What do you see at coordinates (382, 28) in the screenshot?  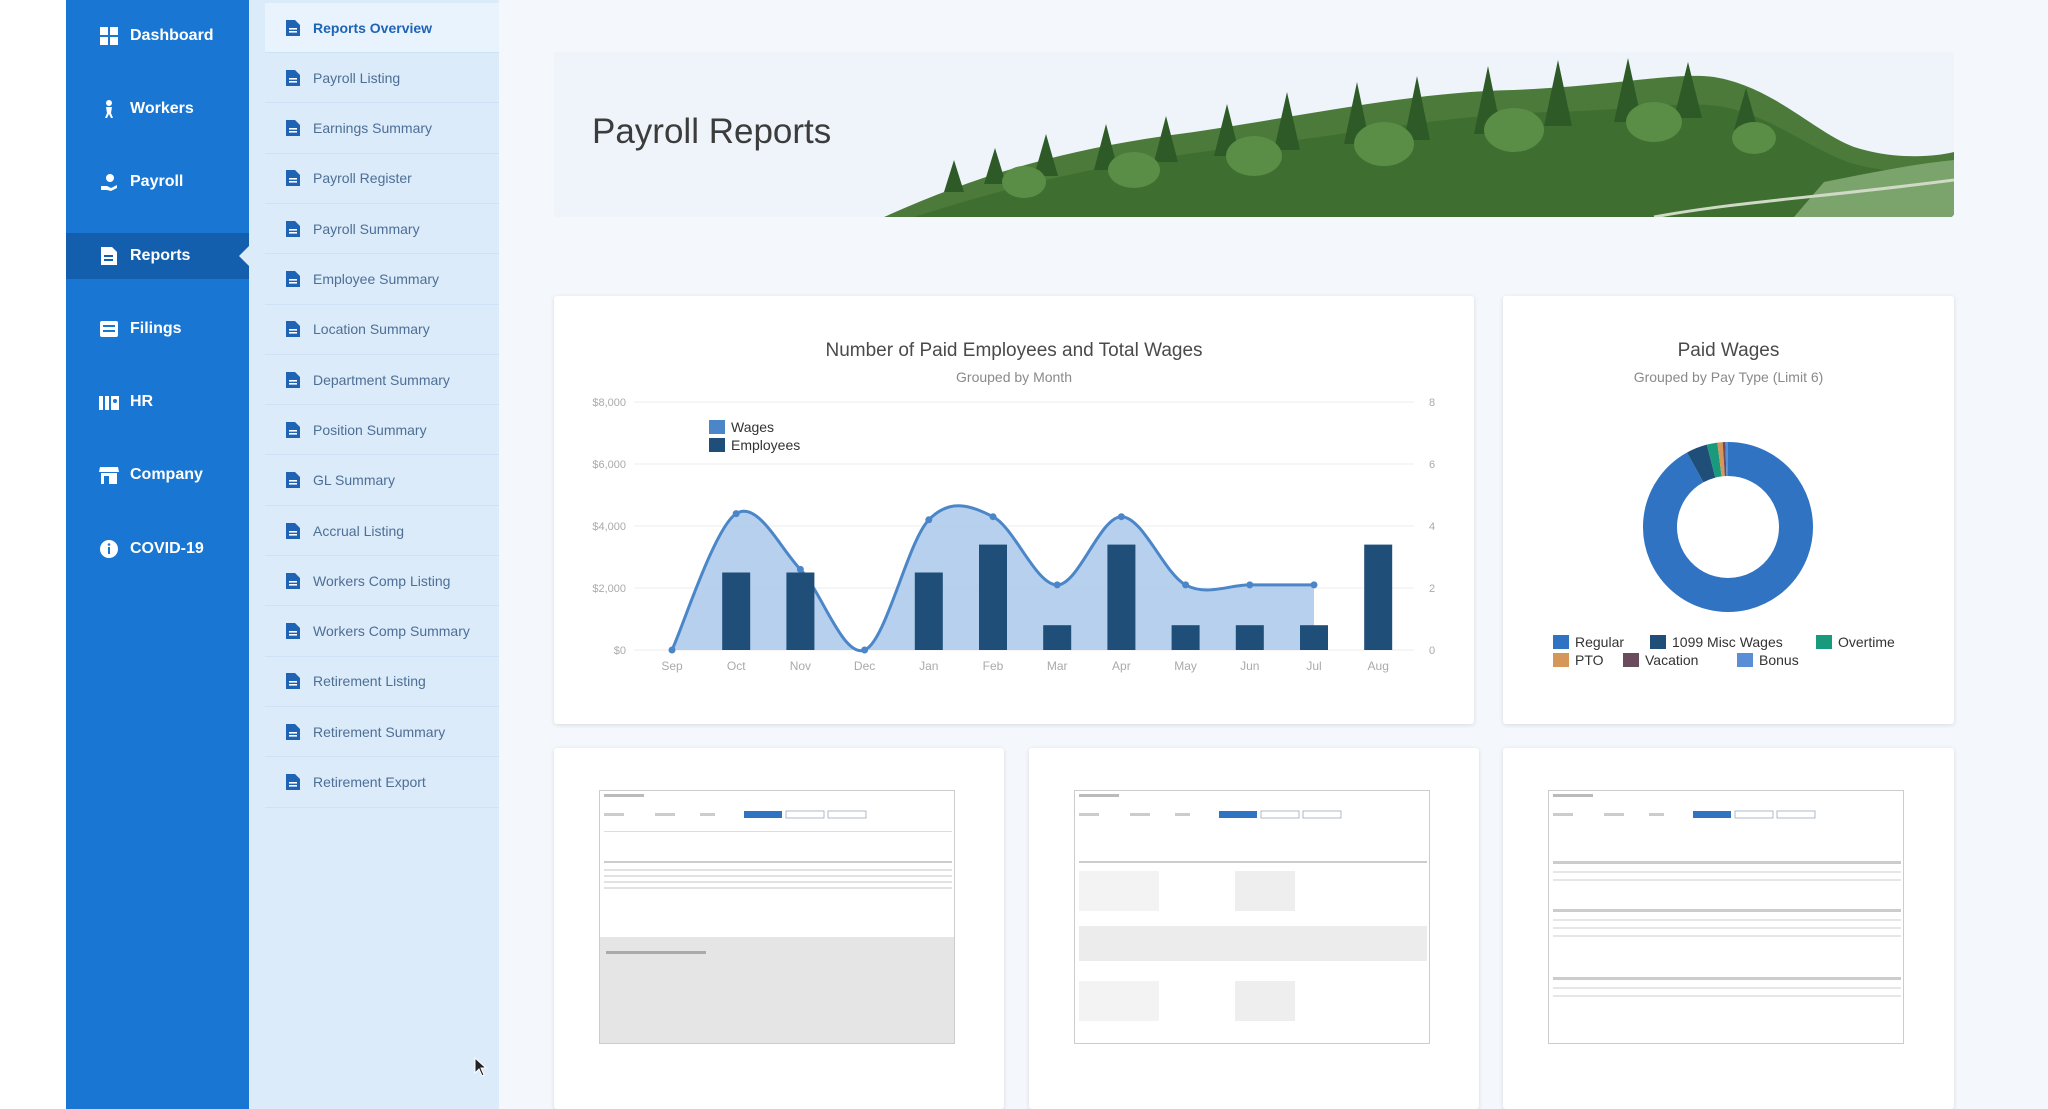 I see `submenu-item: Reports Overview` at bounding box center [382, 28].